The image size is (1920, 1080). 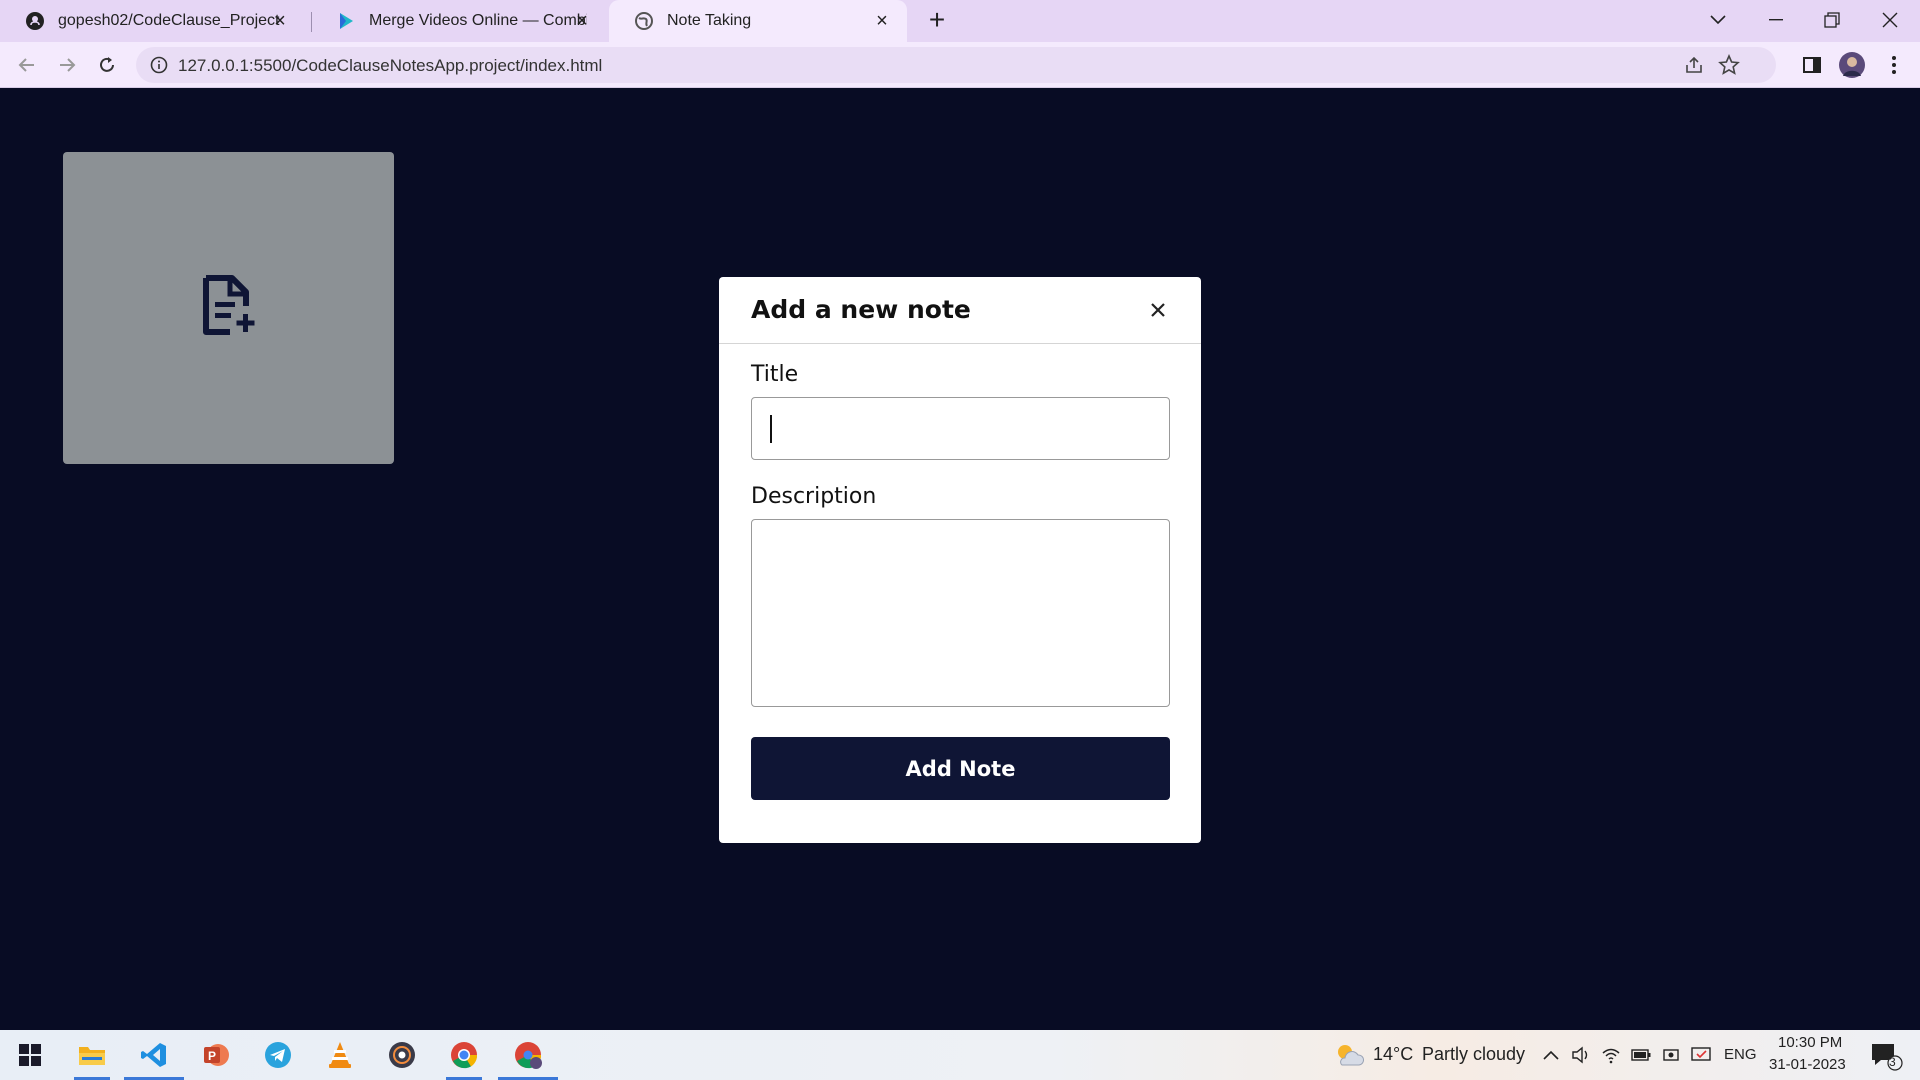 I want to click on powerpoint-icon: P, so click(x=216, y=1055).